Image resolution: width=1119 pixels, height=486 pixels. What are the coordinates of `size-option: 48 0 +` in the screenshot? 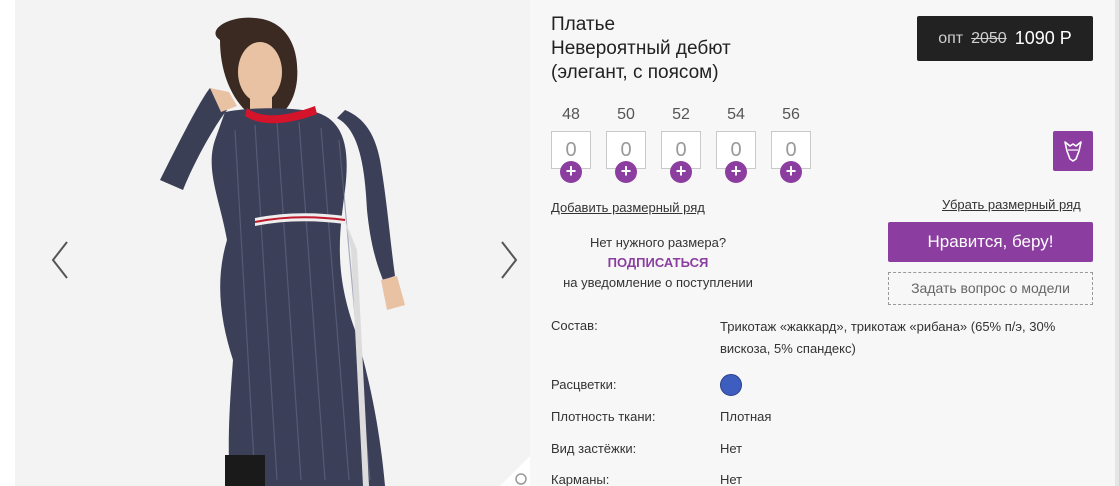 It's located at (571, 143).